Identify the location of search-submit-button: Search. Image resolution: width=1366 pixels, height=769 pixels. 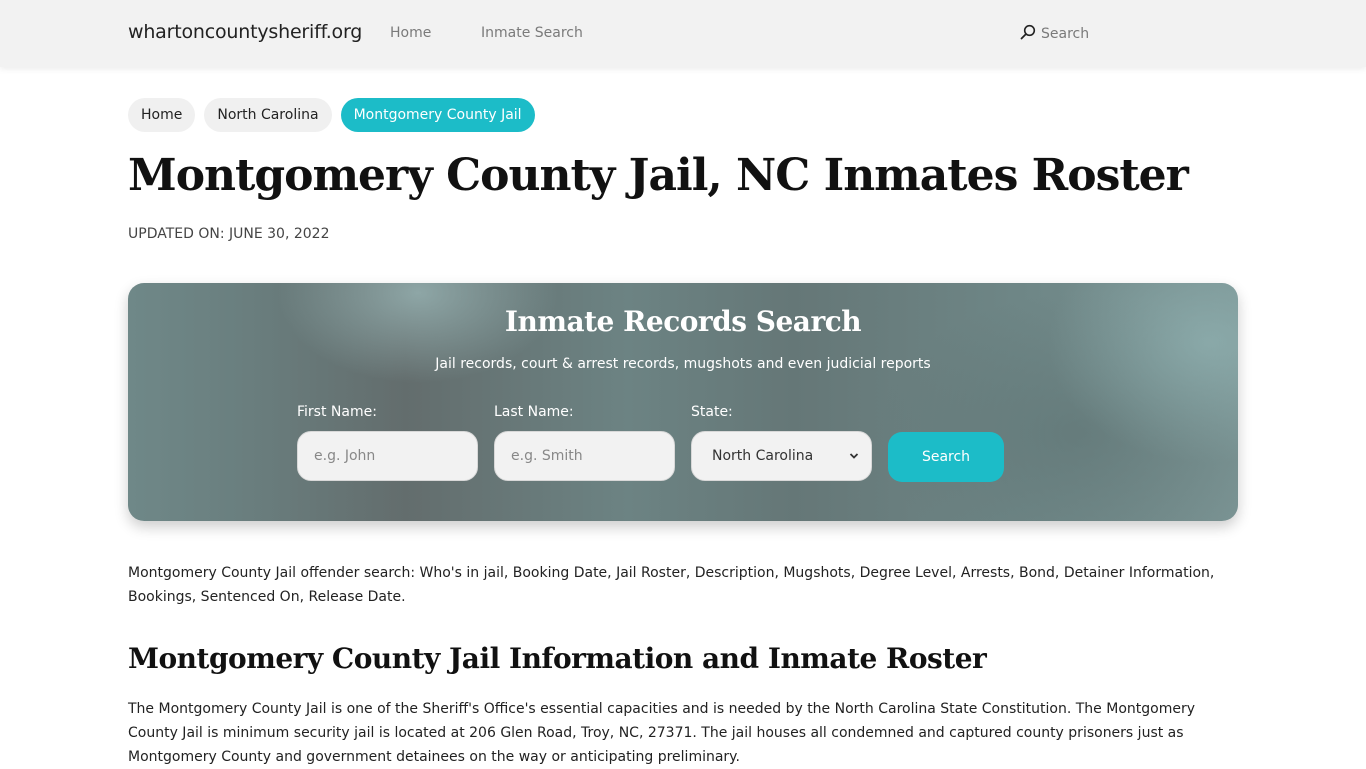
(946, 457).